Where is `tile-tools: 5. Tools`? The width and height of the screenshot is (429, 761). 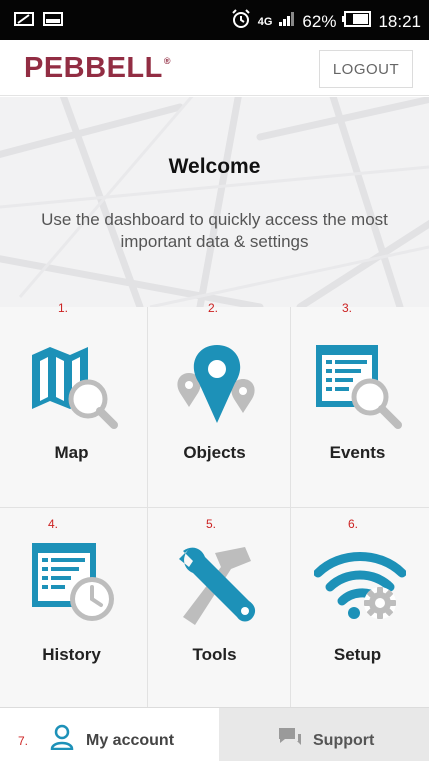
tile-tools: 5. Tools is located at coordinates (214, 607).